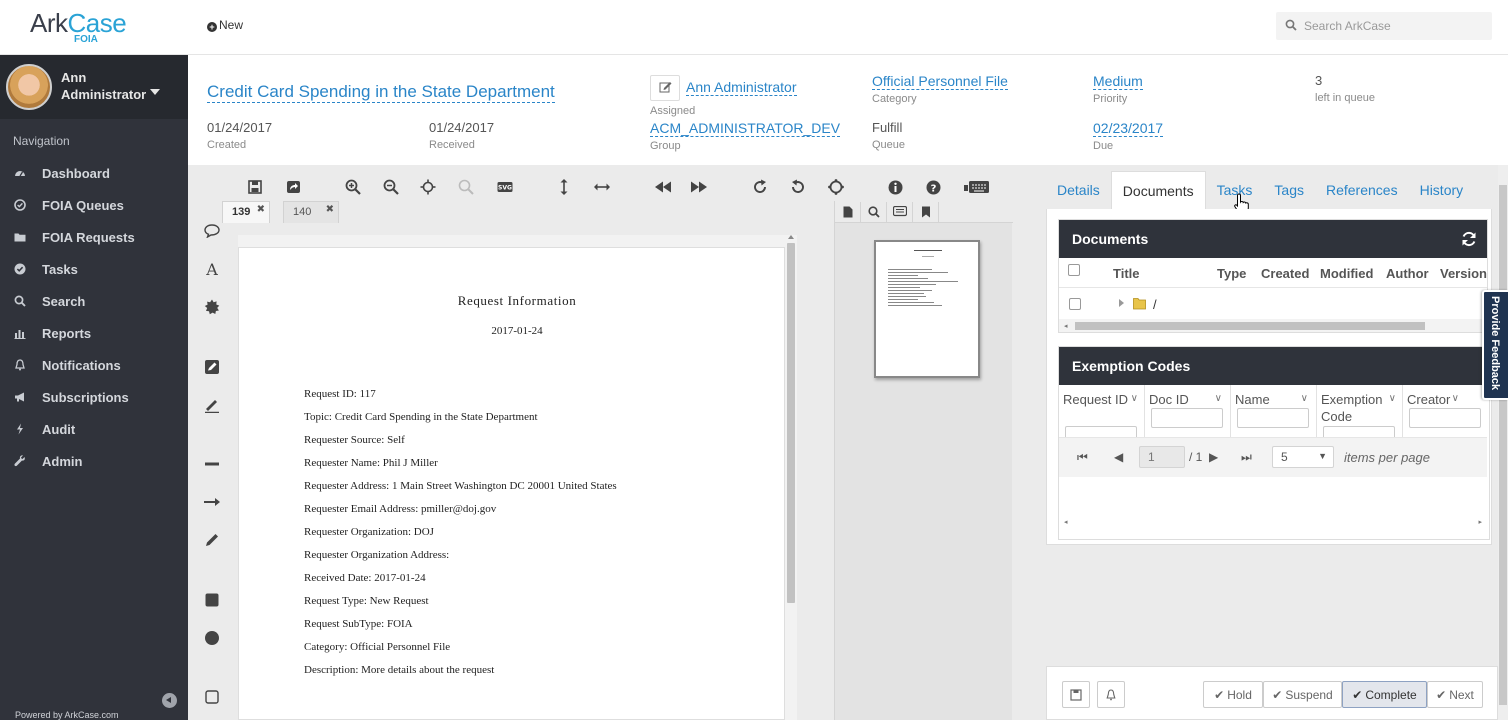  I want to click on last-page-icon: ⏭, so click(1246, 457).